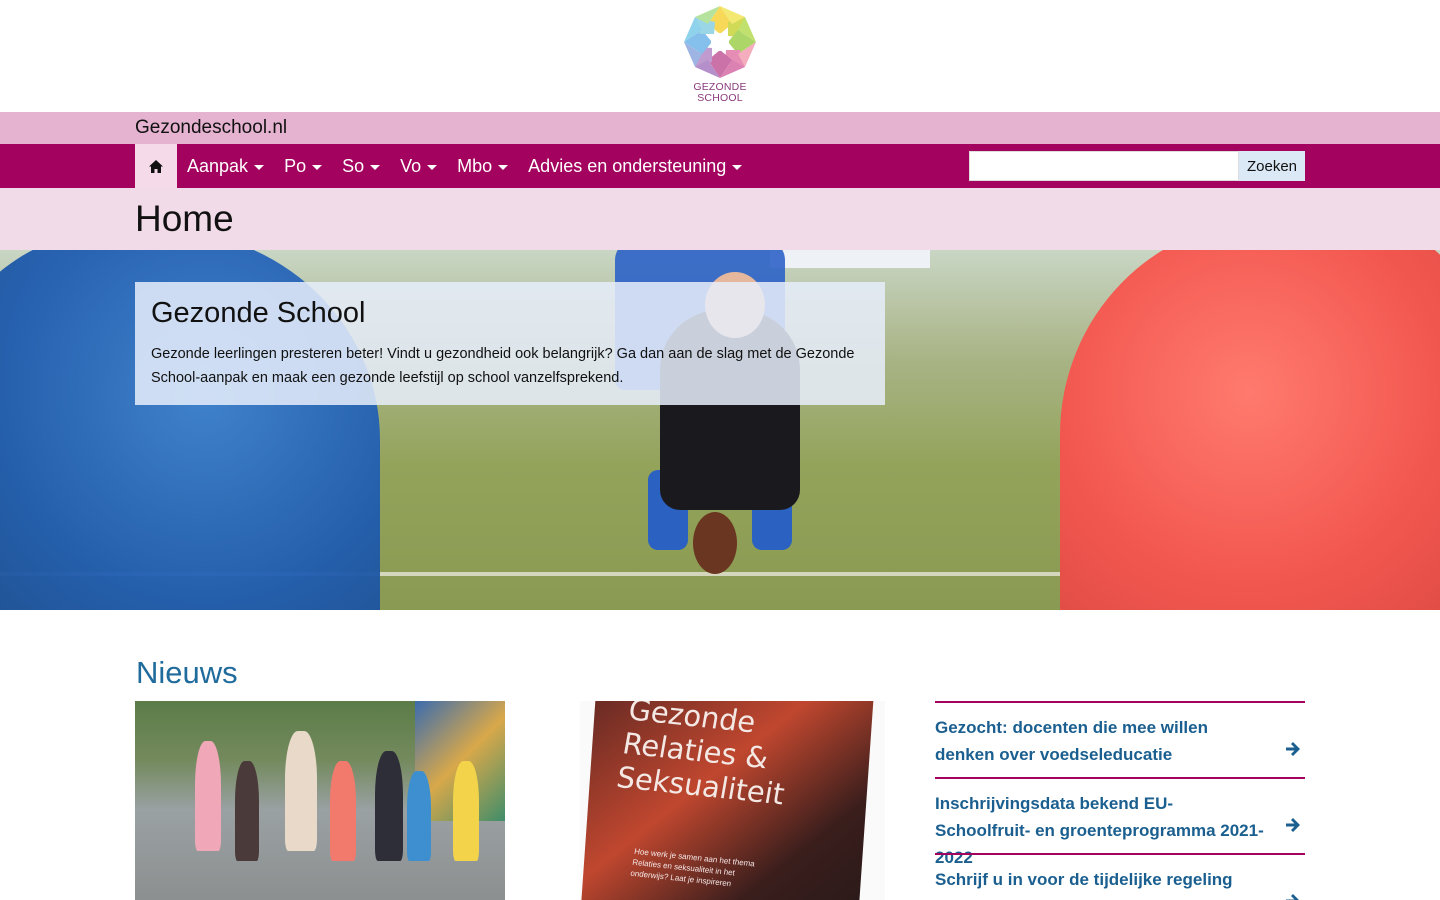 This screenshot has width=1440, height=900. Describe the element at coordinates (320, 800) in the screenshot. I see `news-image-children-playing` at that location.